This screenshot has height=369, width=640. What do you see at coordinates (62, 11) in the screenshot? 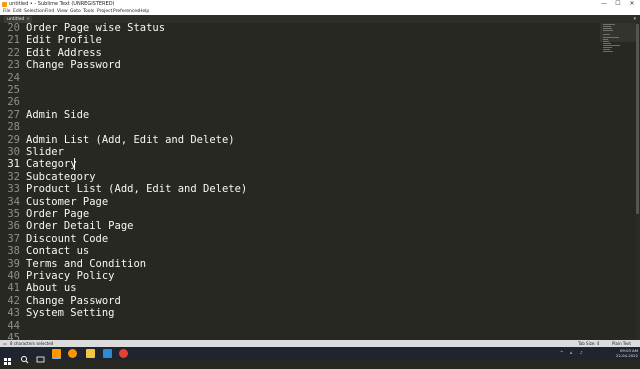
I see `menu-view: View` at bounding box center [62, 11].